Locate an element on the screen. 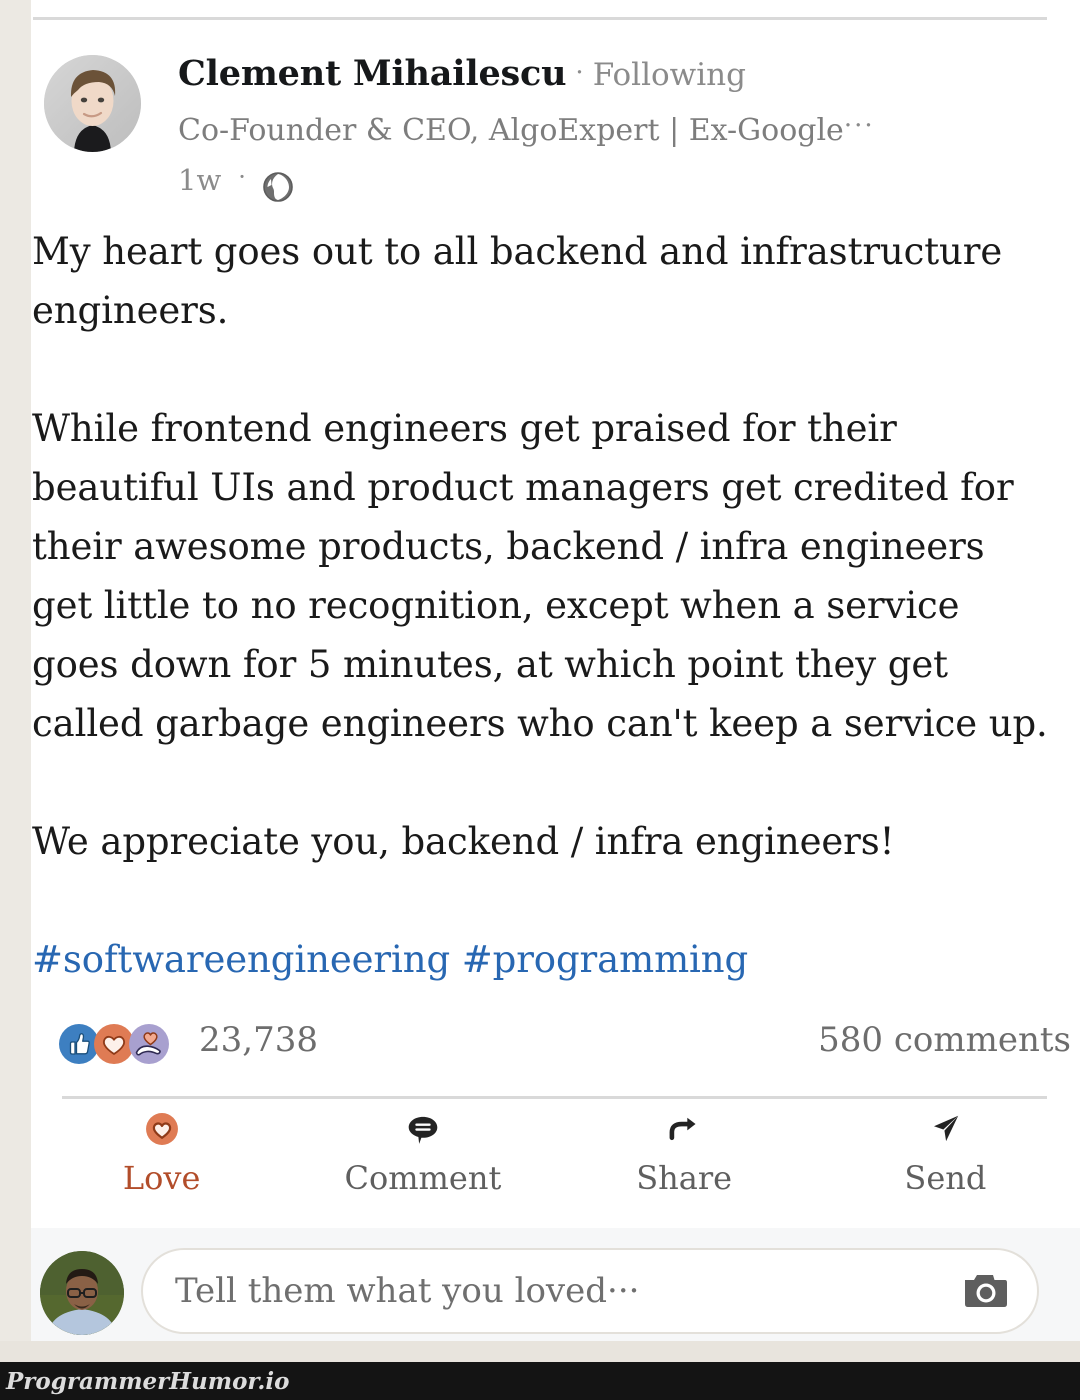 The image size is (1080, 1400). avatar-image is located at coordinates (92, 103).